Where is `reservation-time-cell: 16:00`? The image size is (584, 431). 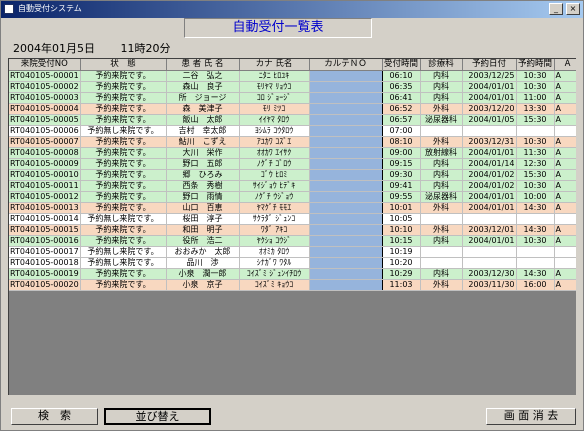
reservation-time-cell: 16:00 is located at coordinates (535, 285).